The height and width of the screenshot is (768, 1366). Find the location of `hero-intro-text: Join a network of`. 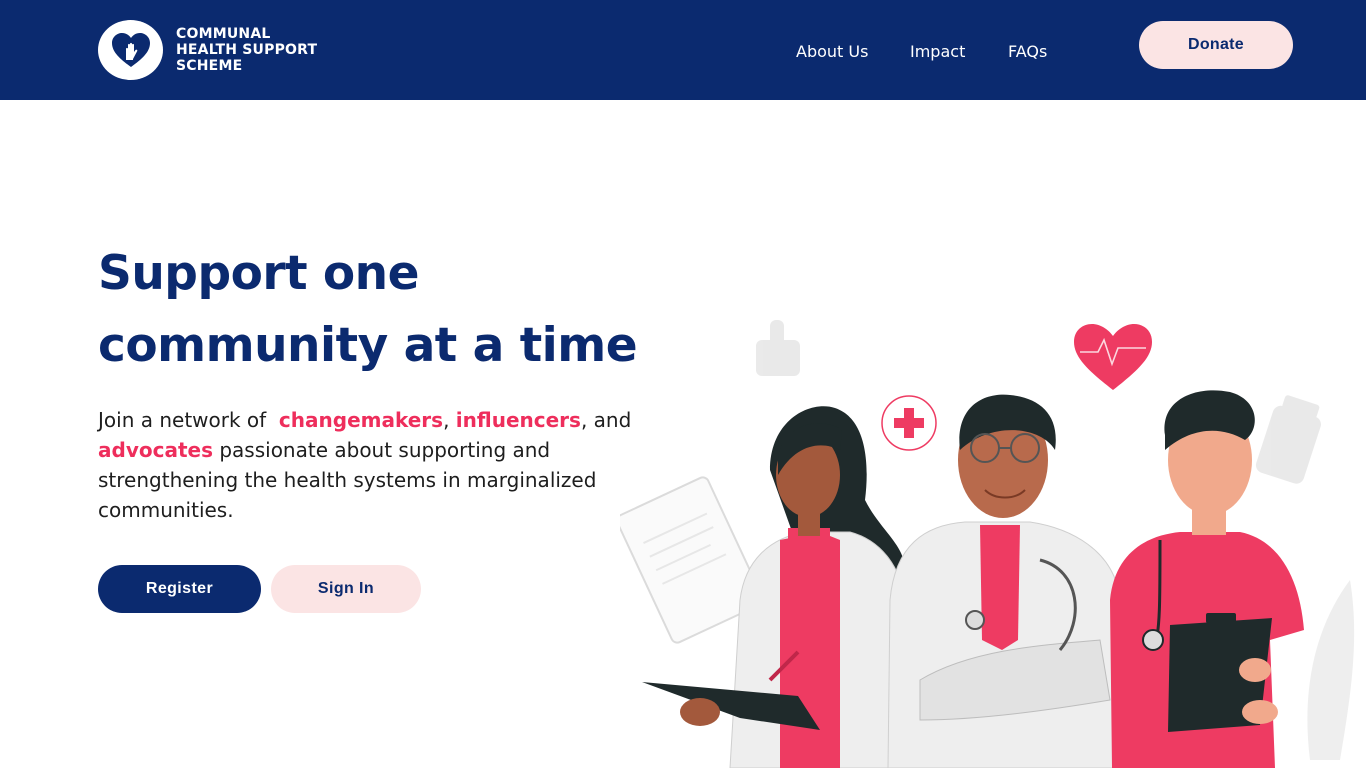

hero-intro-text: Join a network of is located at coordinates (182, 420).